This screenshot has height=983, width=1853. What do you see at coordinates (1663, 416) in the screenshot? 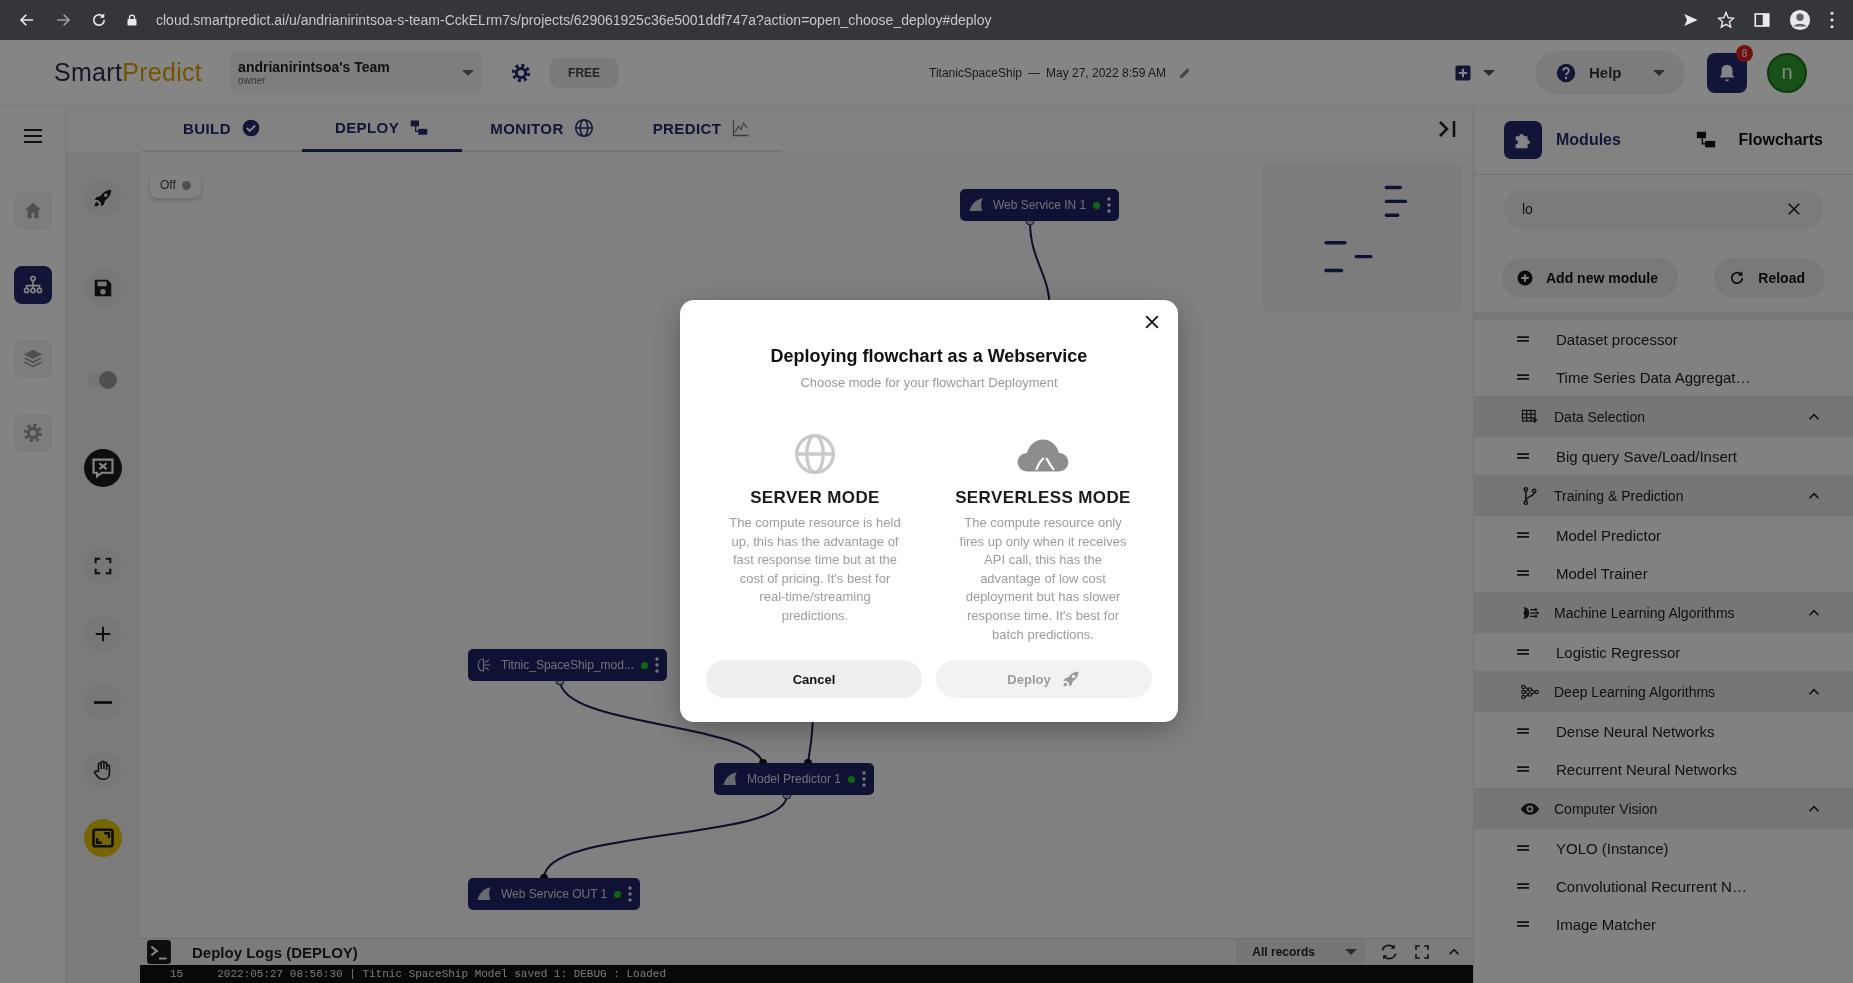
I see `category-header: Data Selection` at bounding box center [1663, 416].